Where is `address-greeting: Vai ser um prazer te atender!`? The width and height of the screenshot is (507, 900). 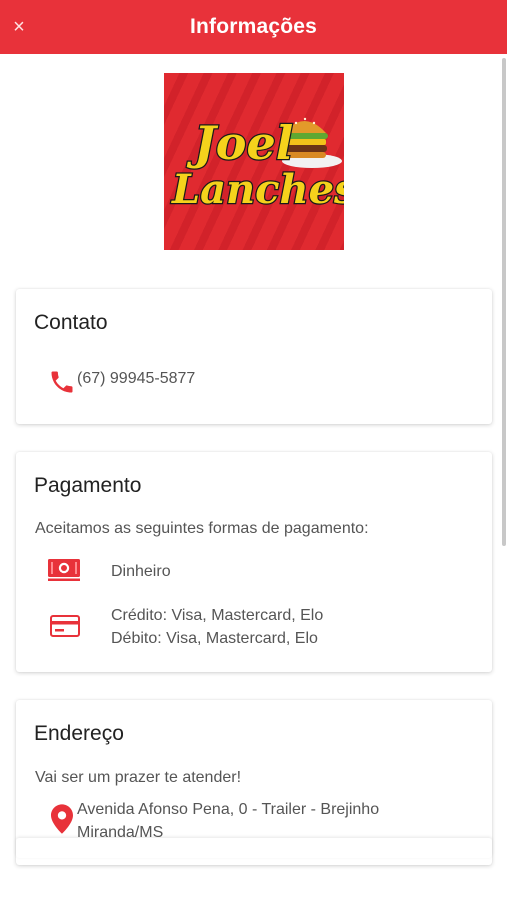
address-greeting: Vai ser um prazer te atender! is located at coordinates (138, 777).